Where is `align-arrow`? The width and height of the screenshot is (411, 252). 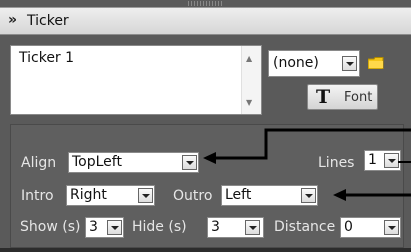
align-arrow is located at coordinates (307, 146).